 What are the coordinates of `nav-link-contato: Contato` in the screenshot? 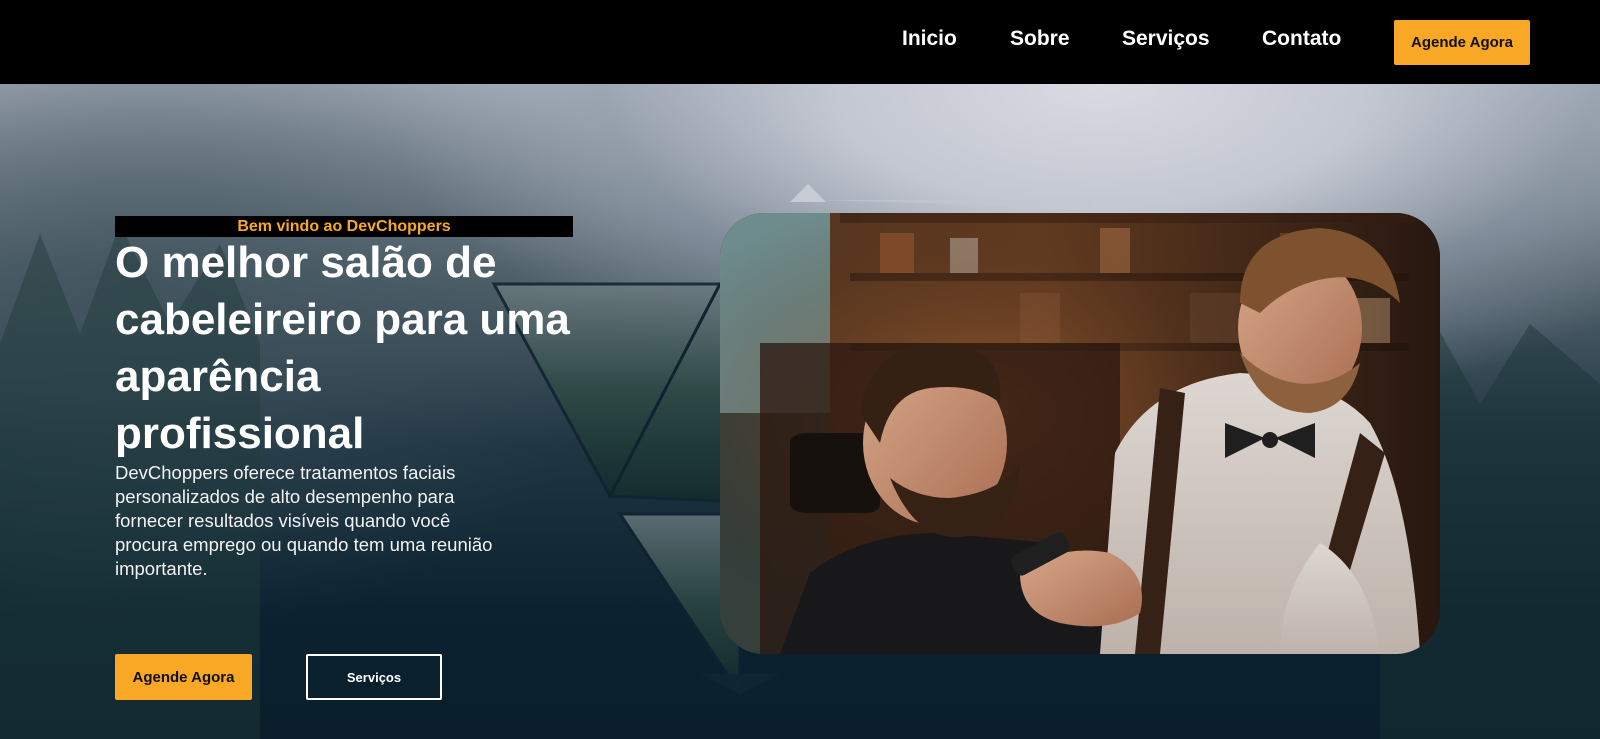 It's located at (1301, 39).